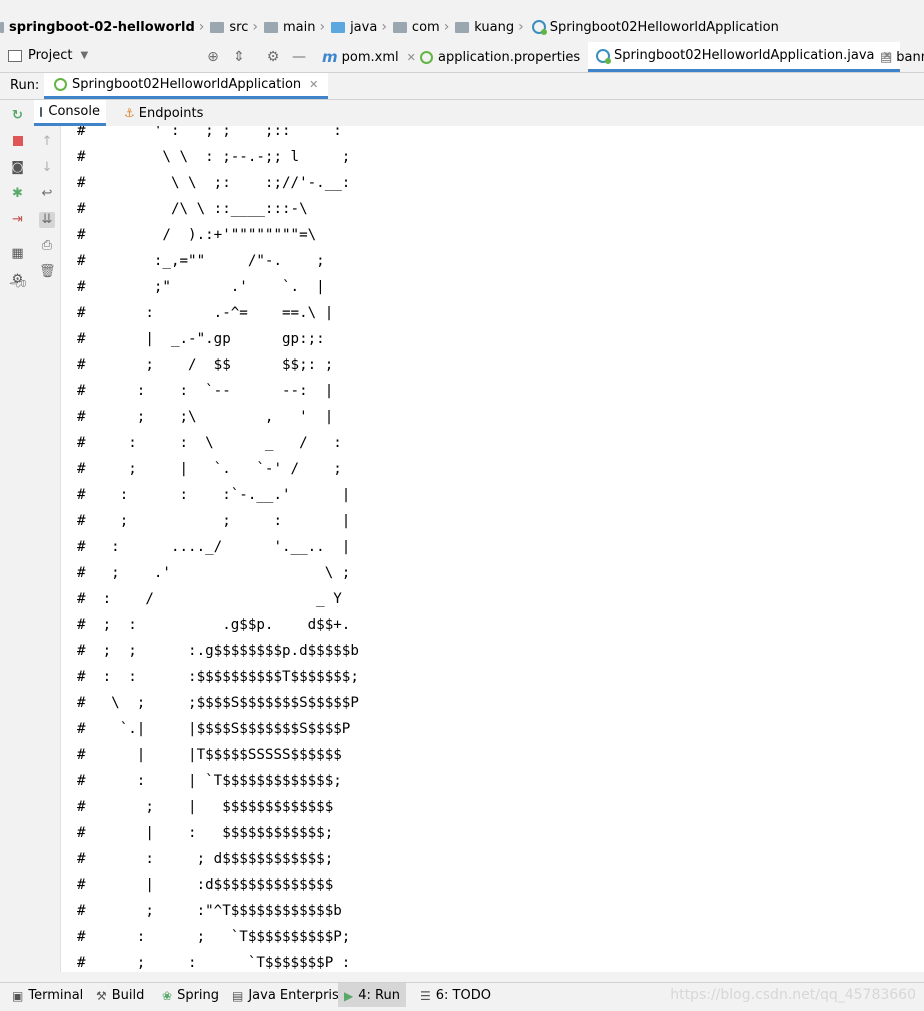  Describe the element at coordinates (101, 995) in the screenshot. I see `hammer-icon: ⚒` at that location.